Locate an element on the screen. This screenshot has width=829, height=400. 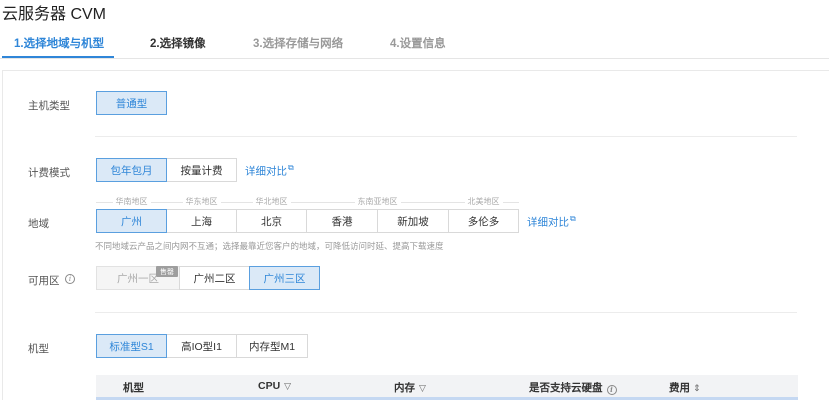
region-group-east-china: 华东地区 is located at coordinates (201, 202).